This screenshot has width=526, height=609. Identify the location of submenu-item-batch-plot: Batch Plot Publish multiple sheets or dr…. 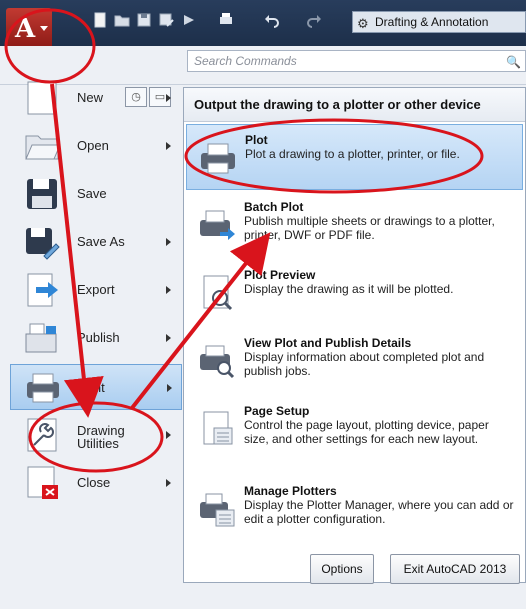
(354, 225).